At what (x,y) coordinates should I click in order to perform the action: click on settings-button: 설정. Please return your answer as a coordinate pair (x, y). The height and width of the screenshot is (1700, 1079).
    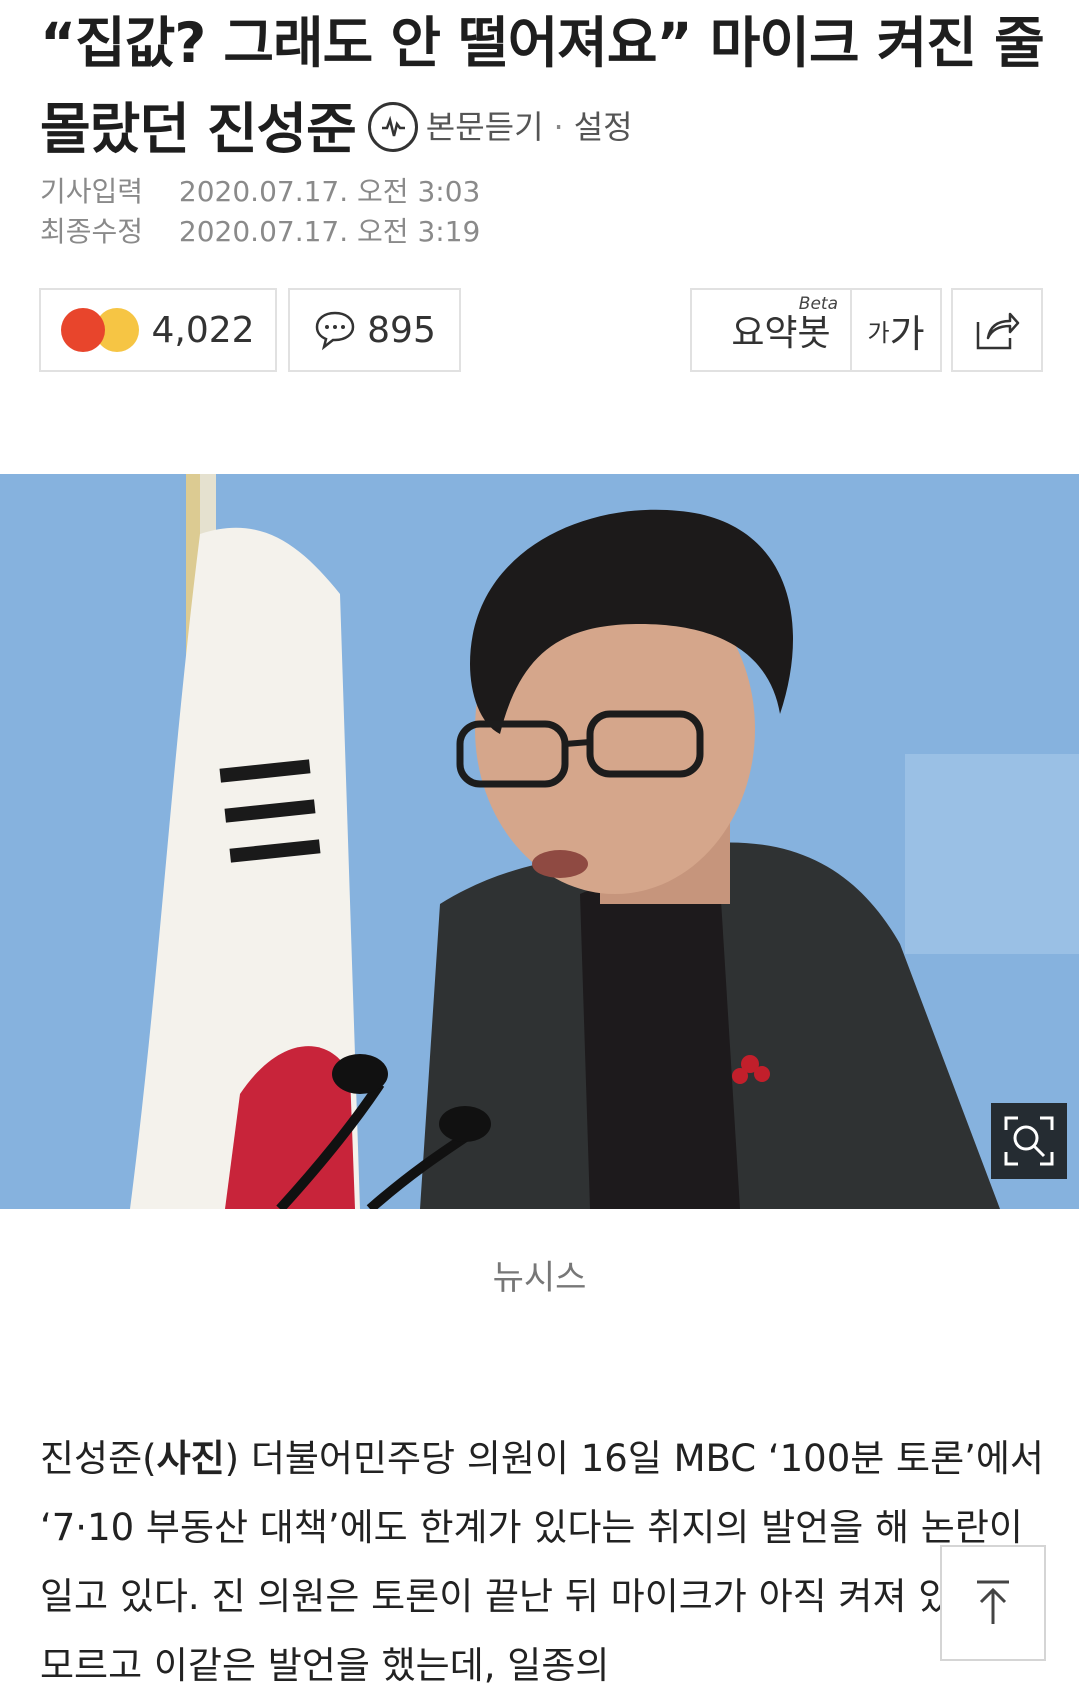
    Looking at the image, I should click on (603, 127).